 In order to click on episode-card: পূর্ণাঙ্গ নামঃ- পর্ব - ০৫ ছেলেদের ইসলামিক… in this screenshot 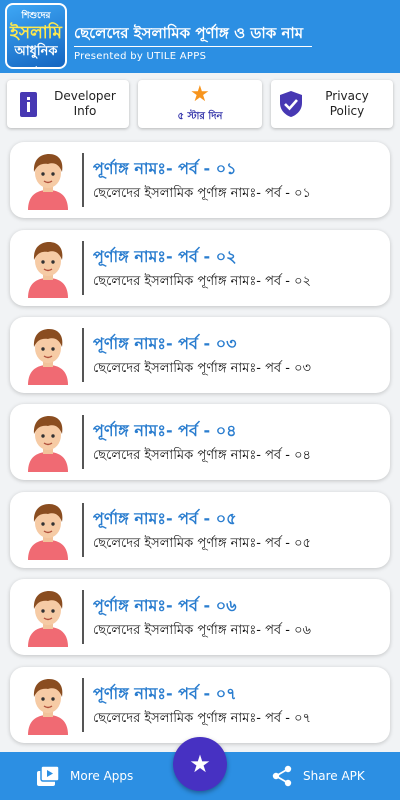, I will do `click(200, 530)`.